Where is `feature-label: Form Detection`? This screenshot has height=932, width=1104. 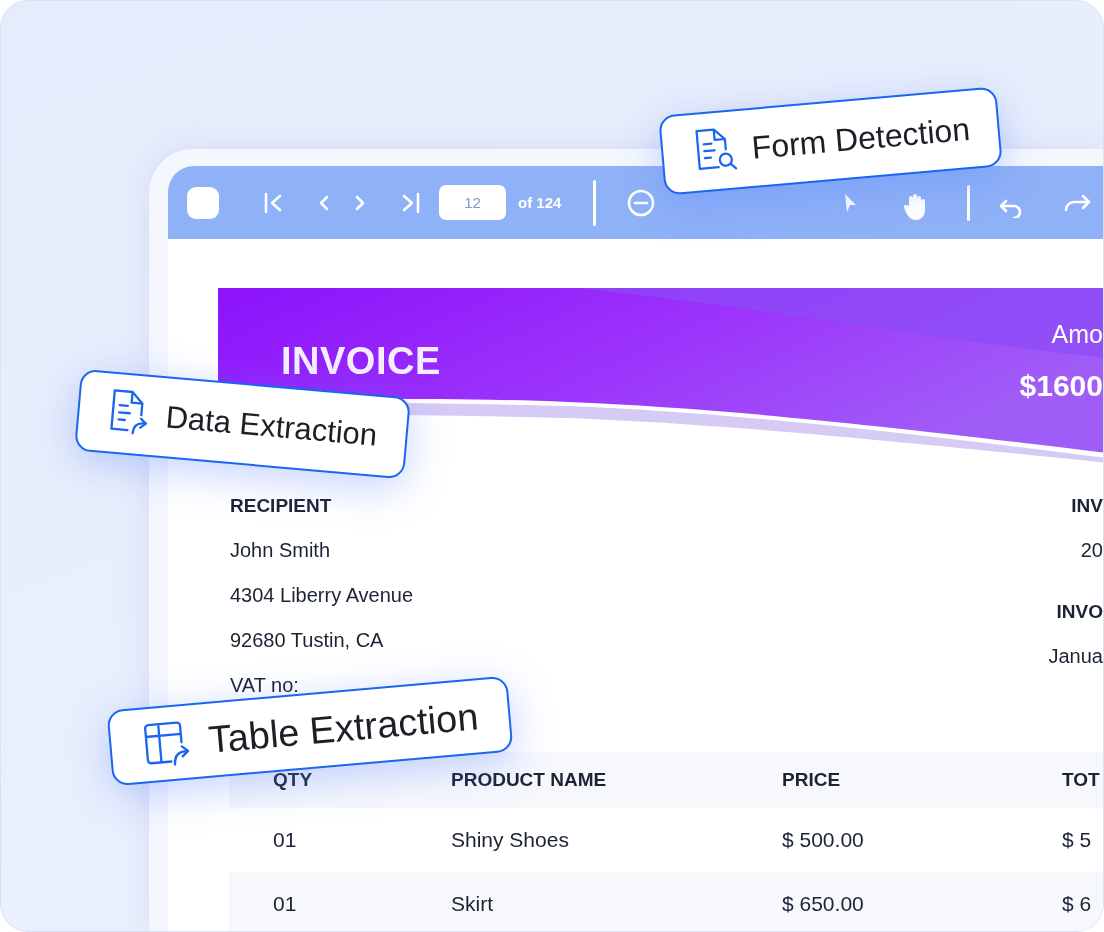 feature-label: Form Detection is located at coordinates (861, 138).